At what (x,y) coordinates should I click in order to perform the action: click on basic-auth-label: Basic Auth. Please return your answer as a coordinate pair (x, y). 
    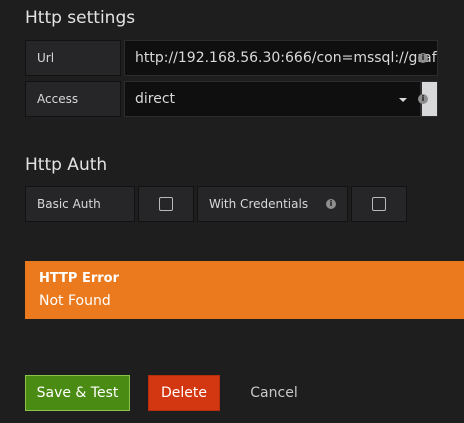
    Looking at the image, I should click on (80, 204).